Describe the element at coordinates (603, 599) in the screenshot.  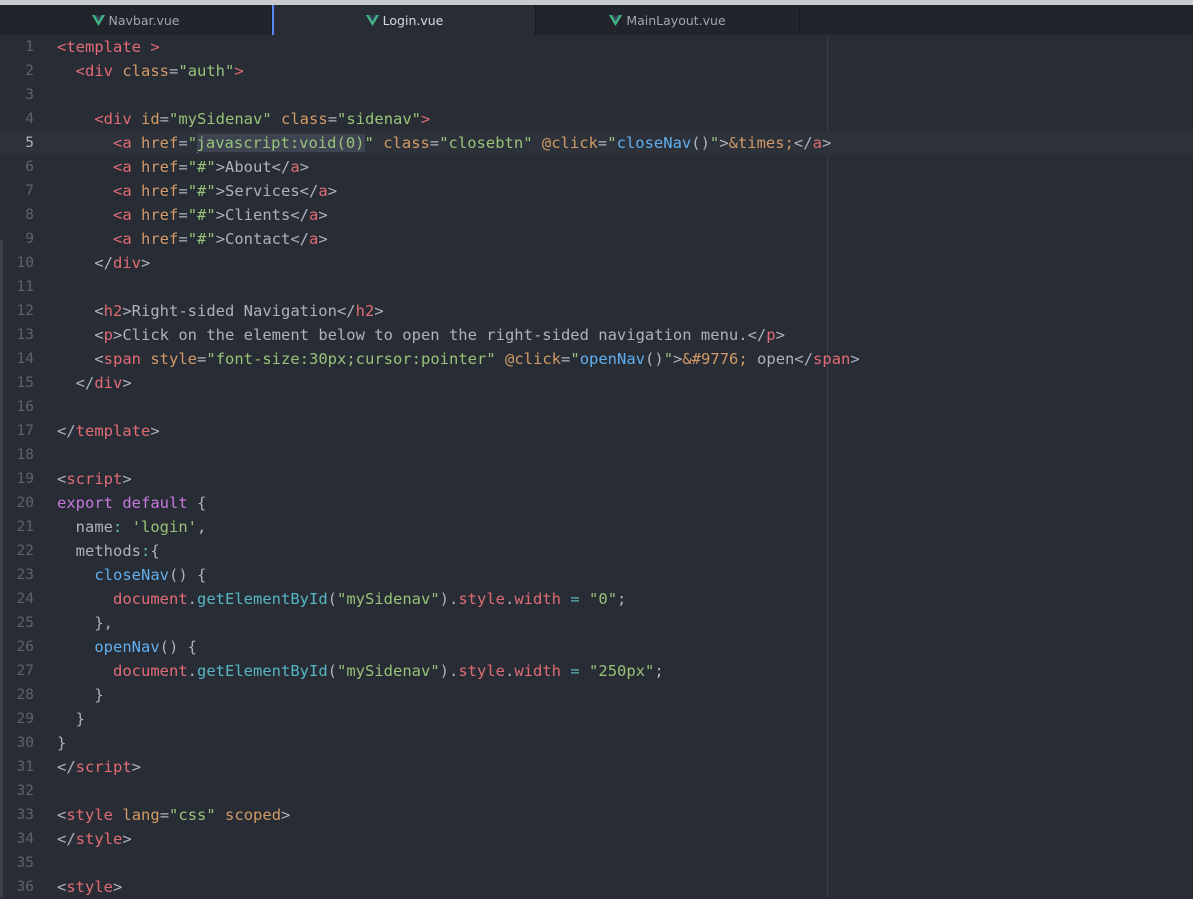
I see `code-token: "0"` at that location.